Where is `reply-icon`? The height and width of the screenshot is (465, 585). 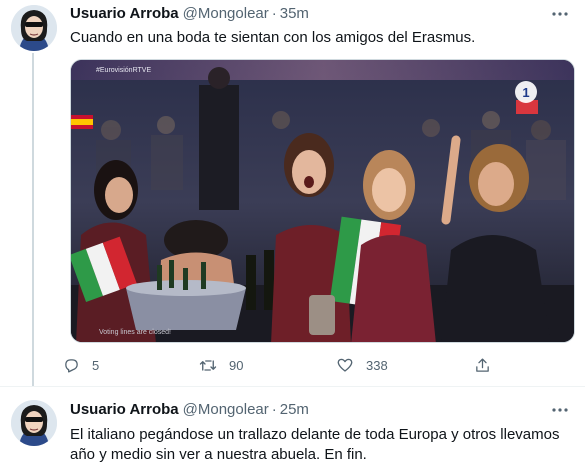
reply-icon is located at coordinates (71, 365).